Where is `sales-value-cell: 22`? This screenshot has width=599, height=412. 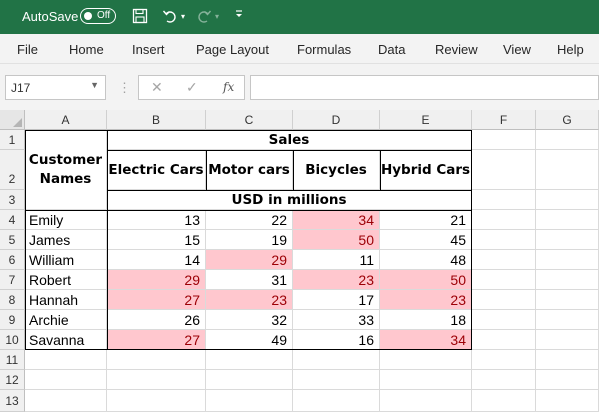
sales-value-cell: 22 is located at coordinates (249, 220).